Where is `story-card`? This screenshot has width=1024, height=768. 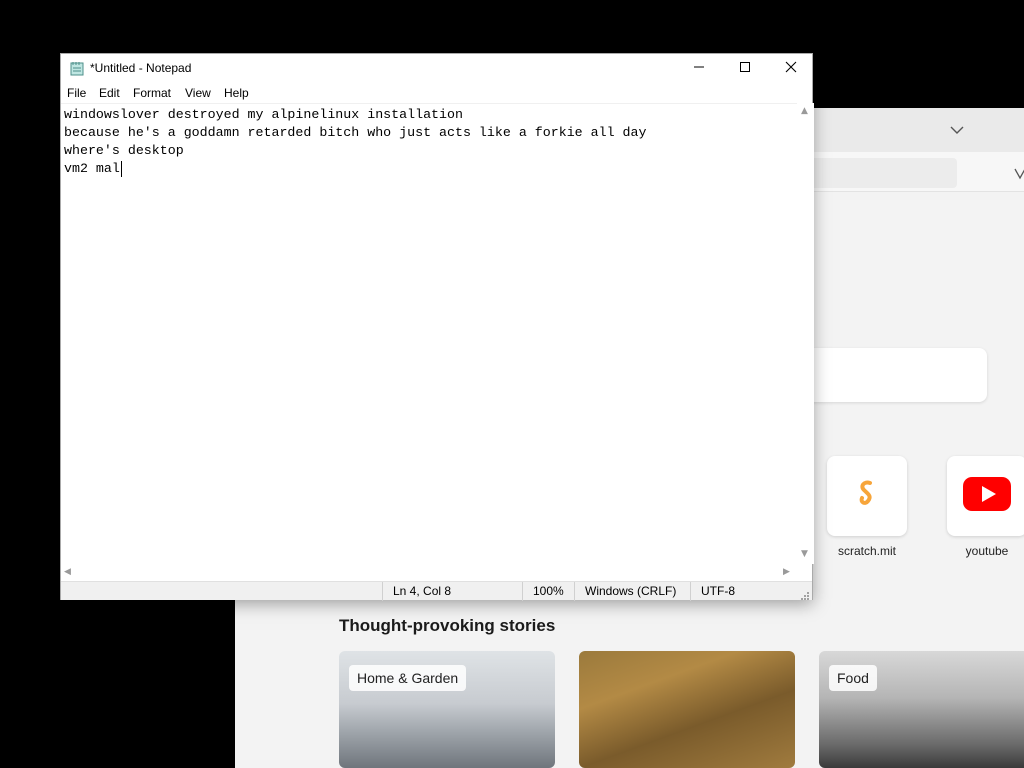
story-card is located at coordinates (687, 709).